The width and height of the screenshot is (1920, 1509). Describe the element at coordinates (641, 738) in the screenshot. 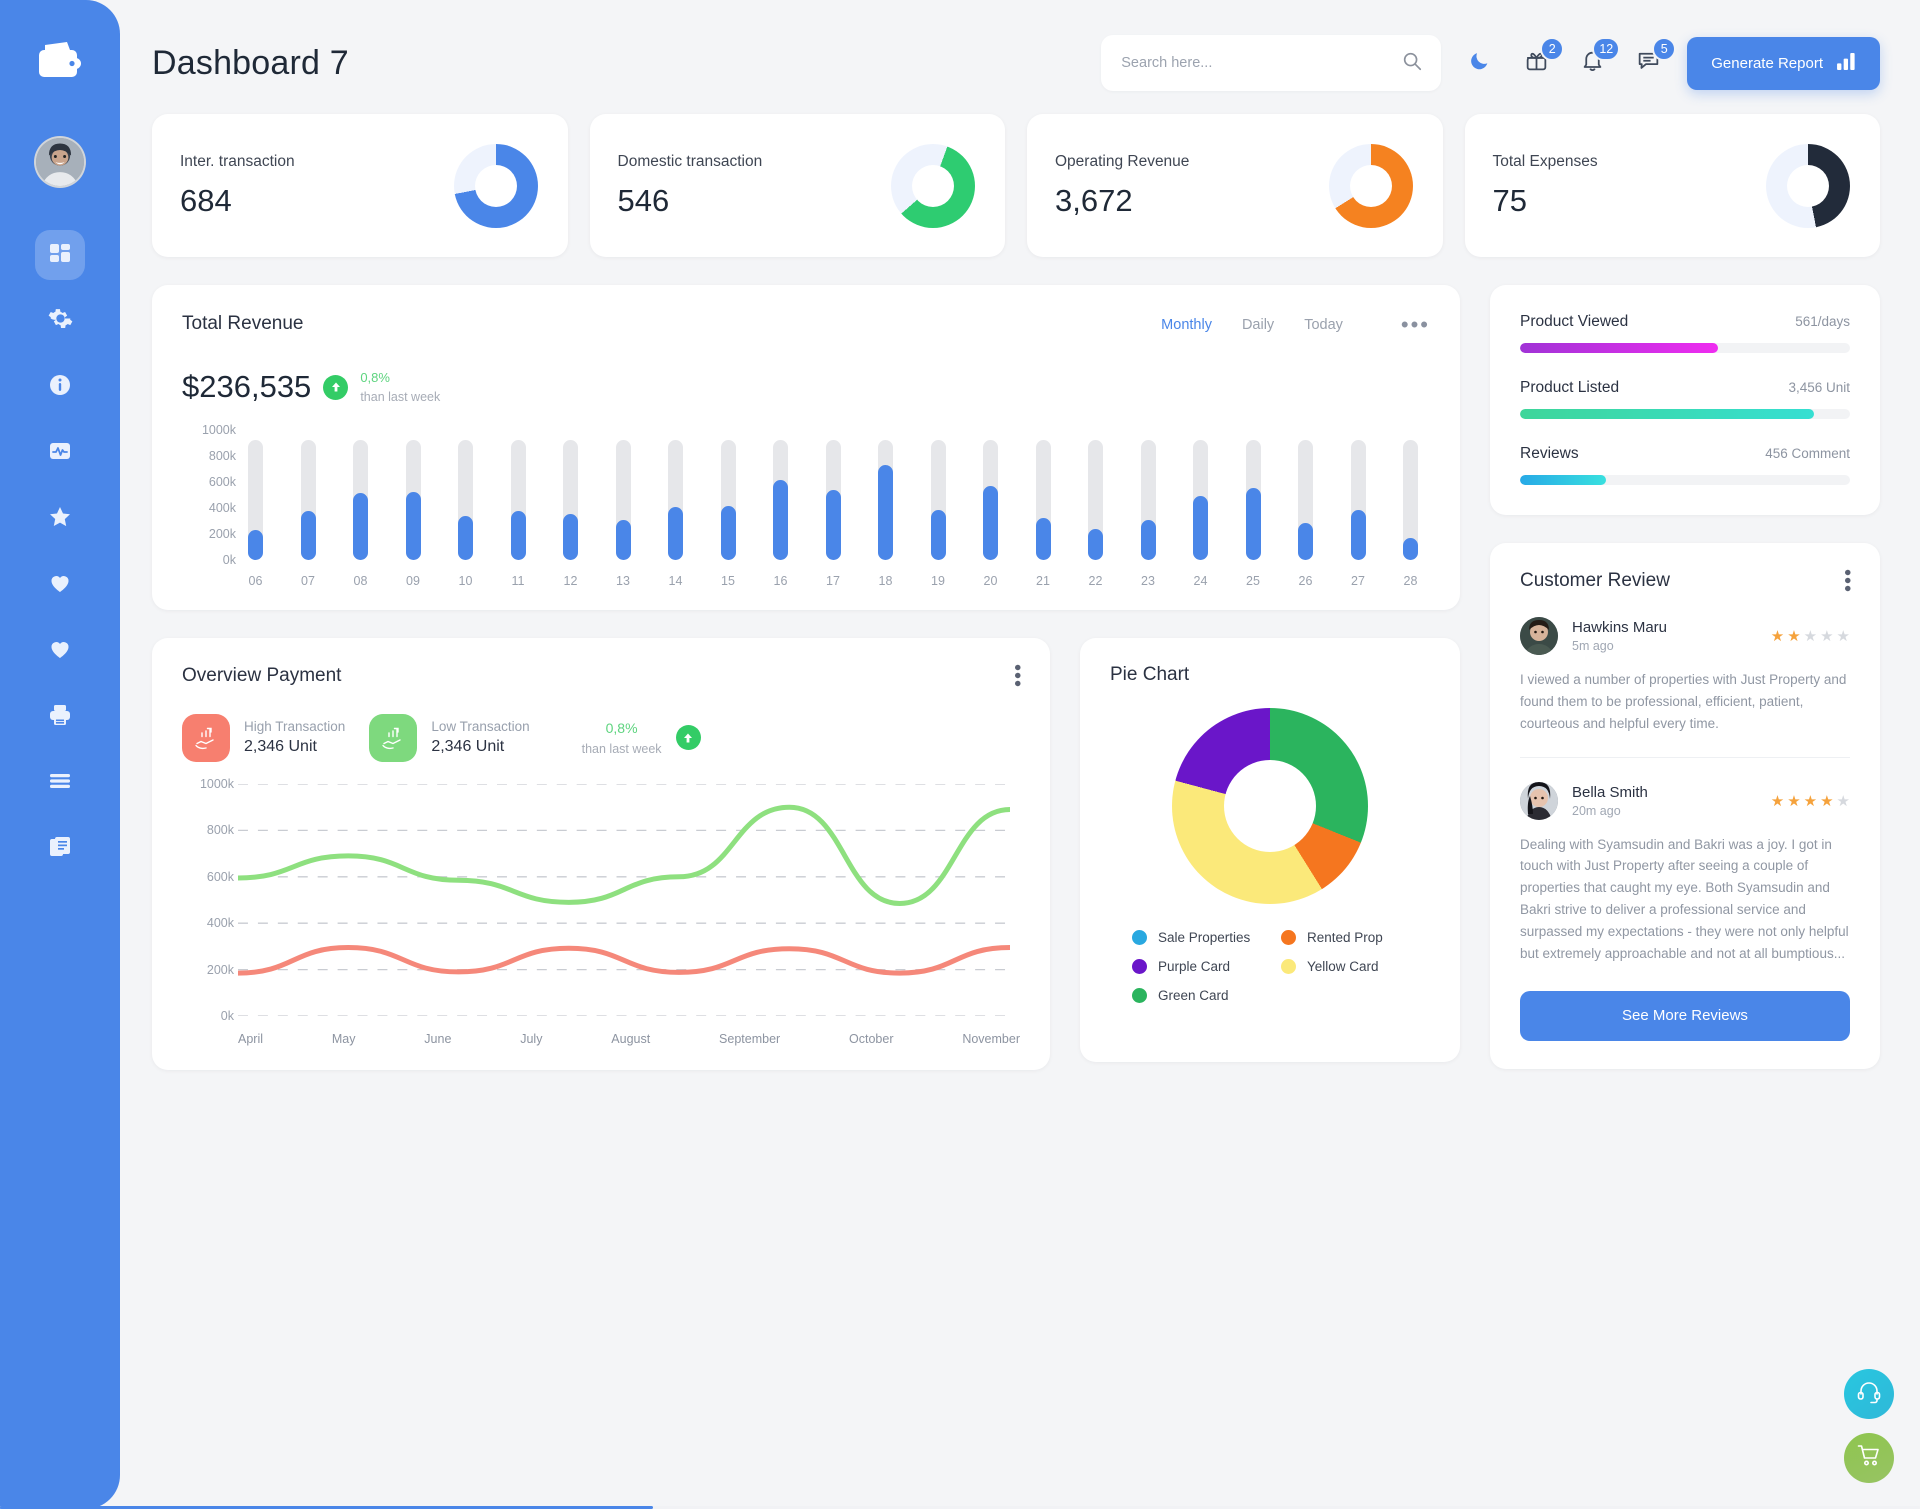

I see `overview-delta: 0,8% than last week` at that location.